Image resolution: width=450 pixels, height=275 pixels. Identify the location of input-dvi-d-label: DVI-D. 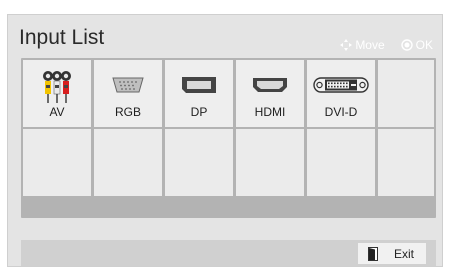
(341, 112).